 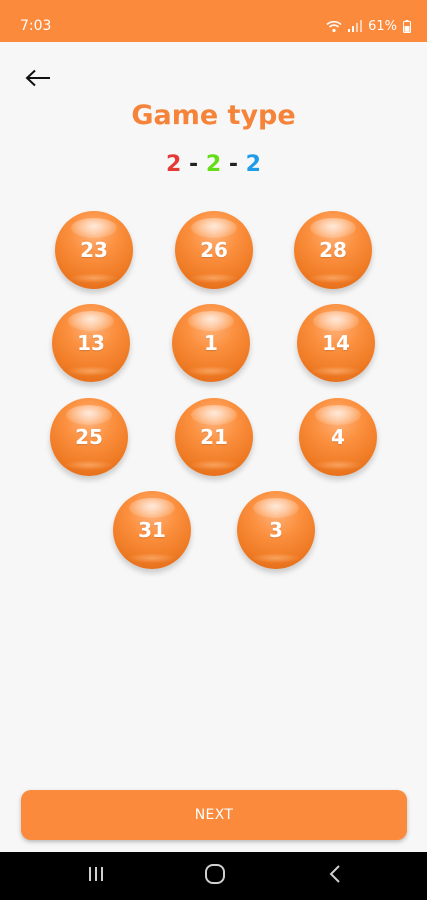 I want to click on nav-back-button, so click(x=335, y=876).